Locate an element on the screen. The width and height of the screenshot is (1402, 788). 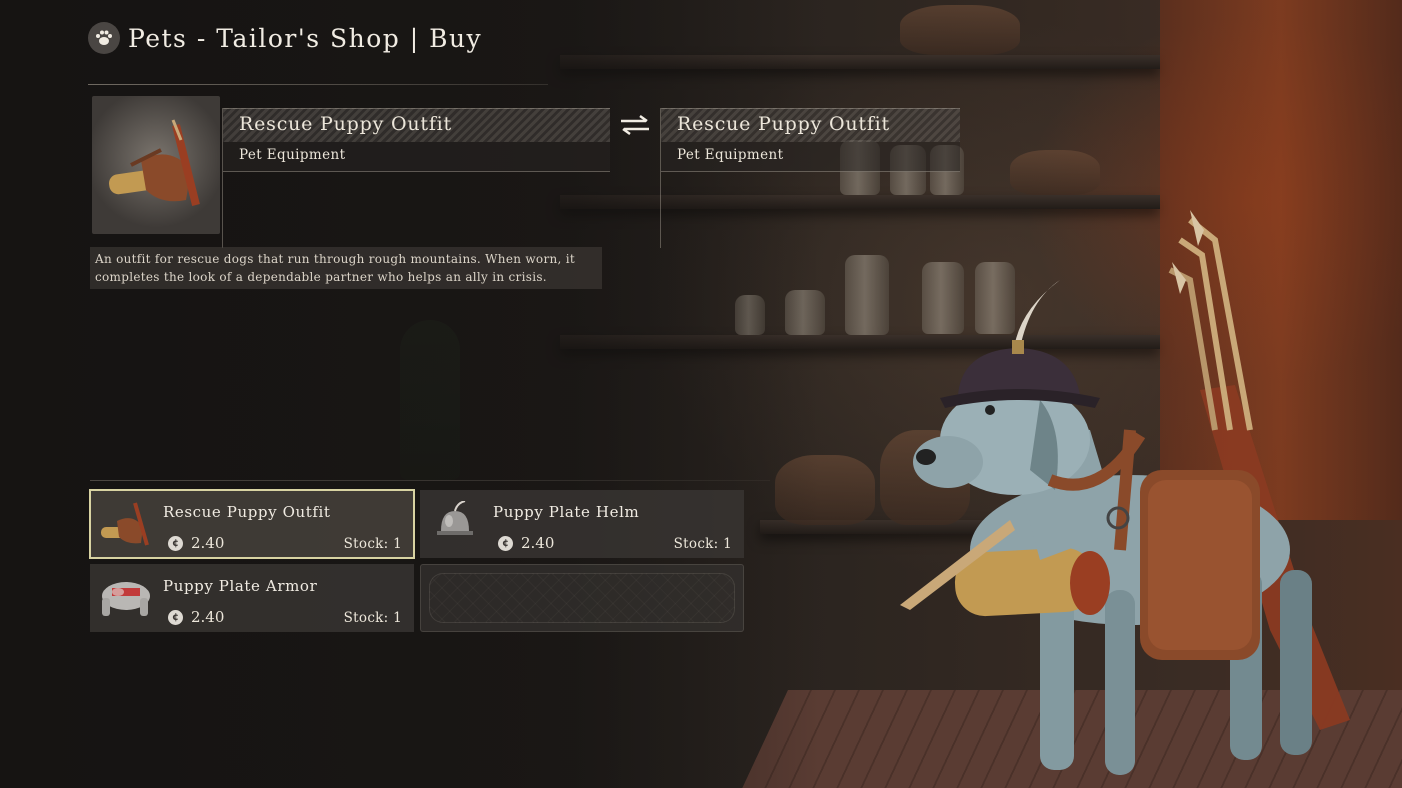
selected-item-type: Pet Equipment is located at coordinates (416, 157).